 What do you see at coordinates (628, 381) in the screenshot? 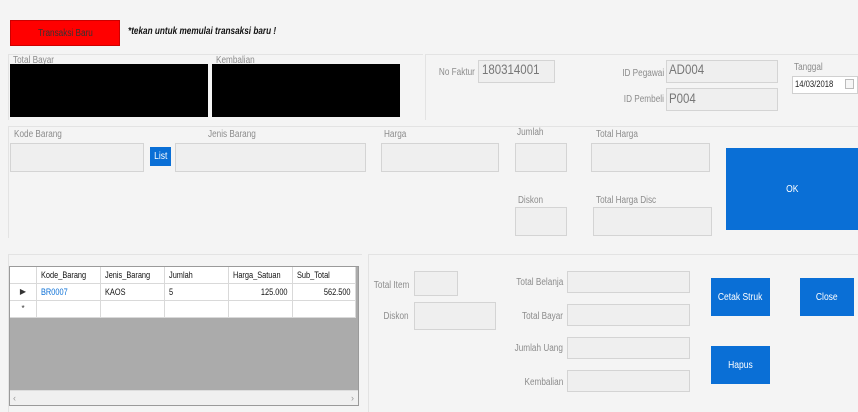
I see `kembalian-total-field` at bounding box center [628, 381].